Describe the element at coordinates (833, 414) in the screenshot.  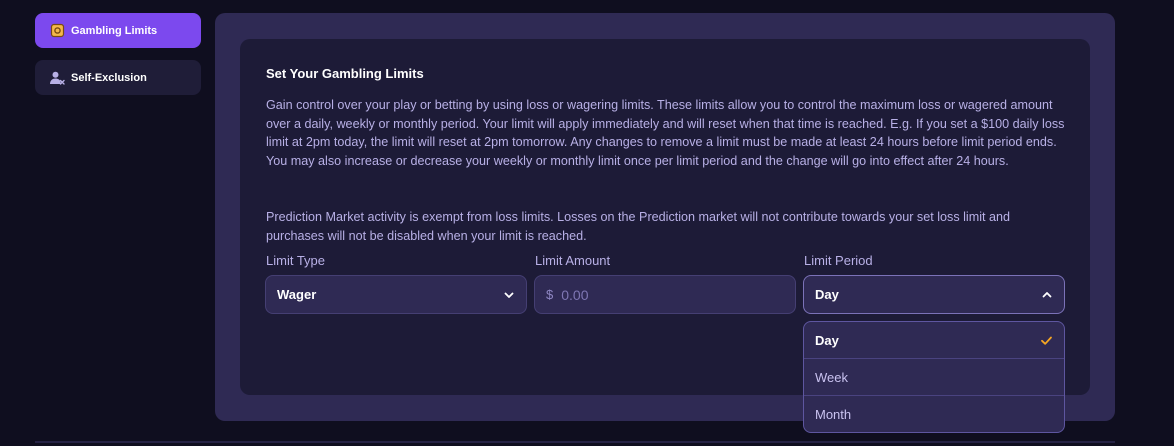
I see `option-label: Month` at that location.